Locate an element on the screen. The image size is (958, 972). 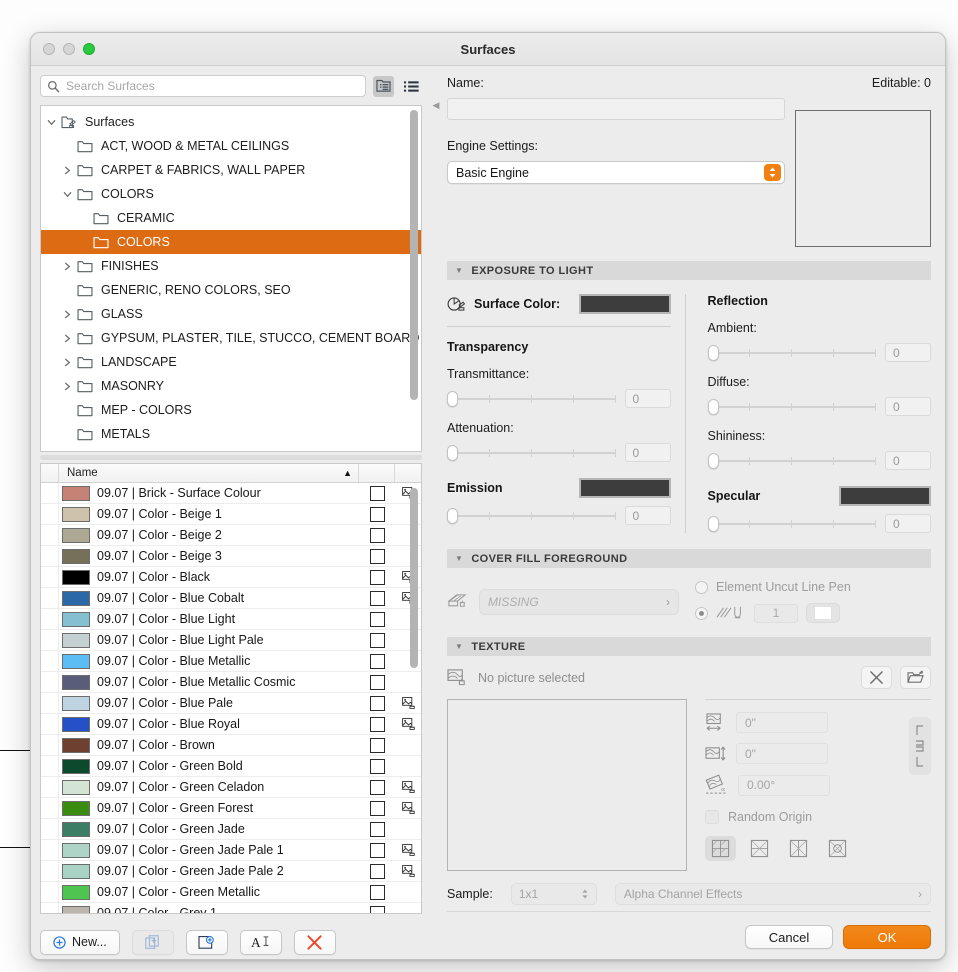
texture-section-header: ▼ TEXTURE is located at coordinates (689, 646).